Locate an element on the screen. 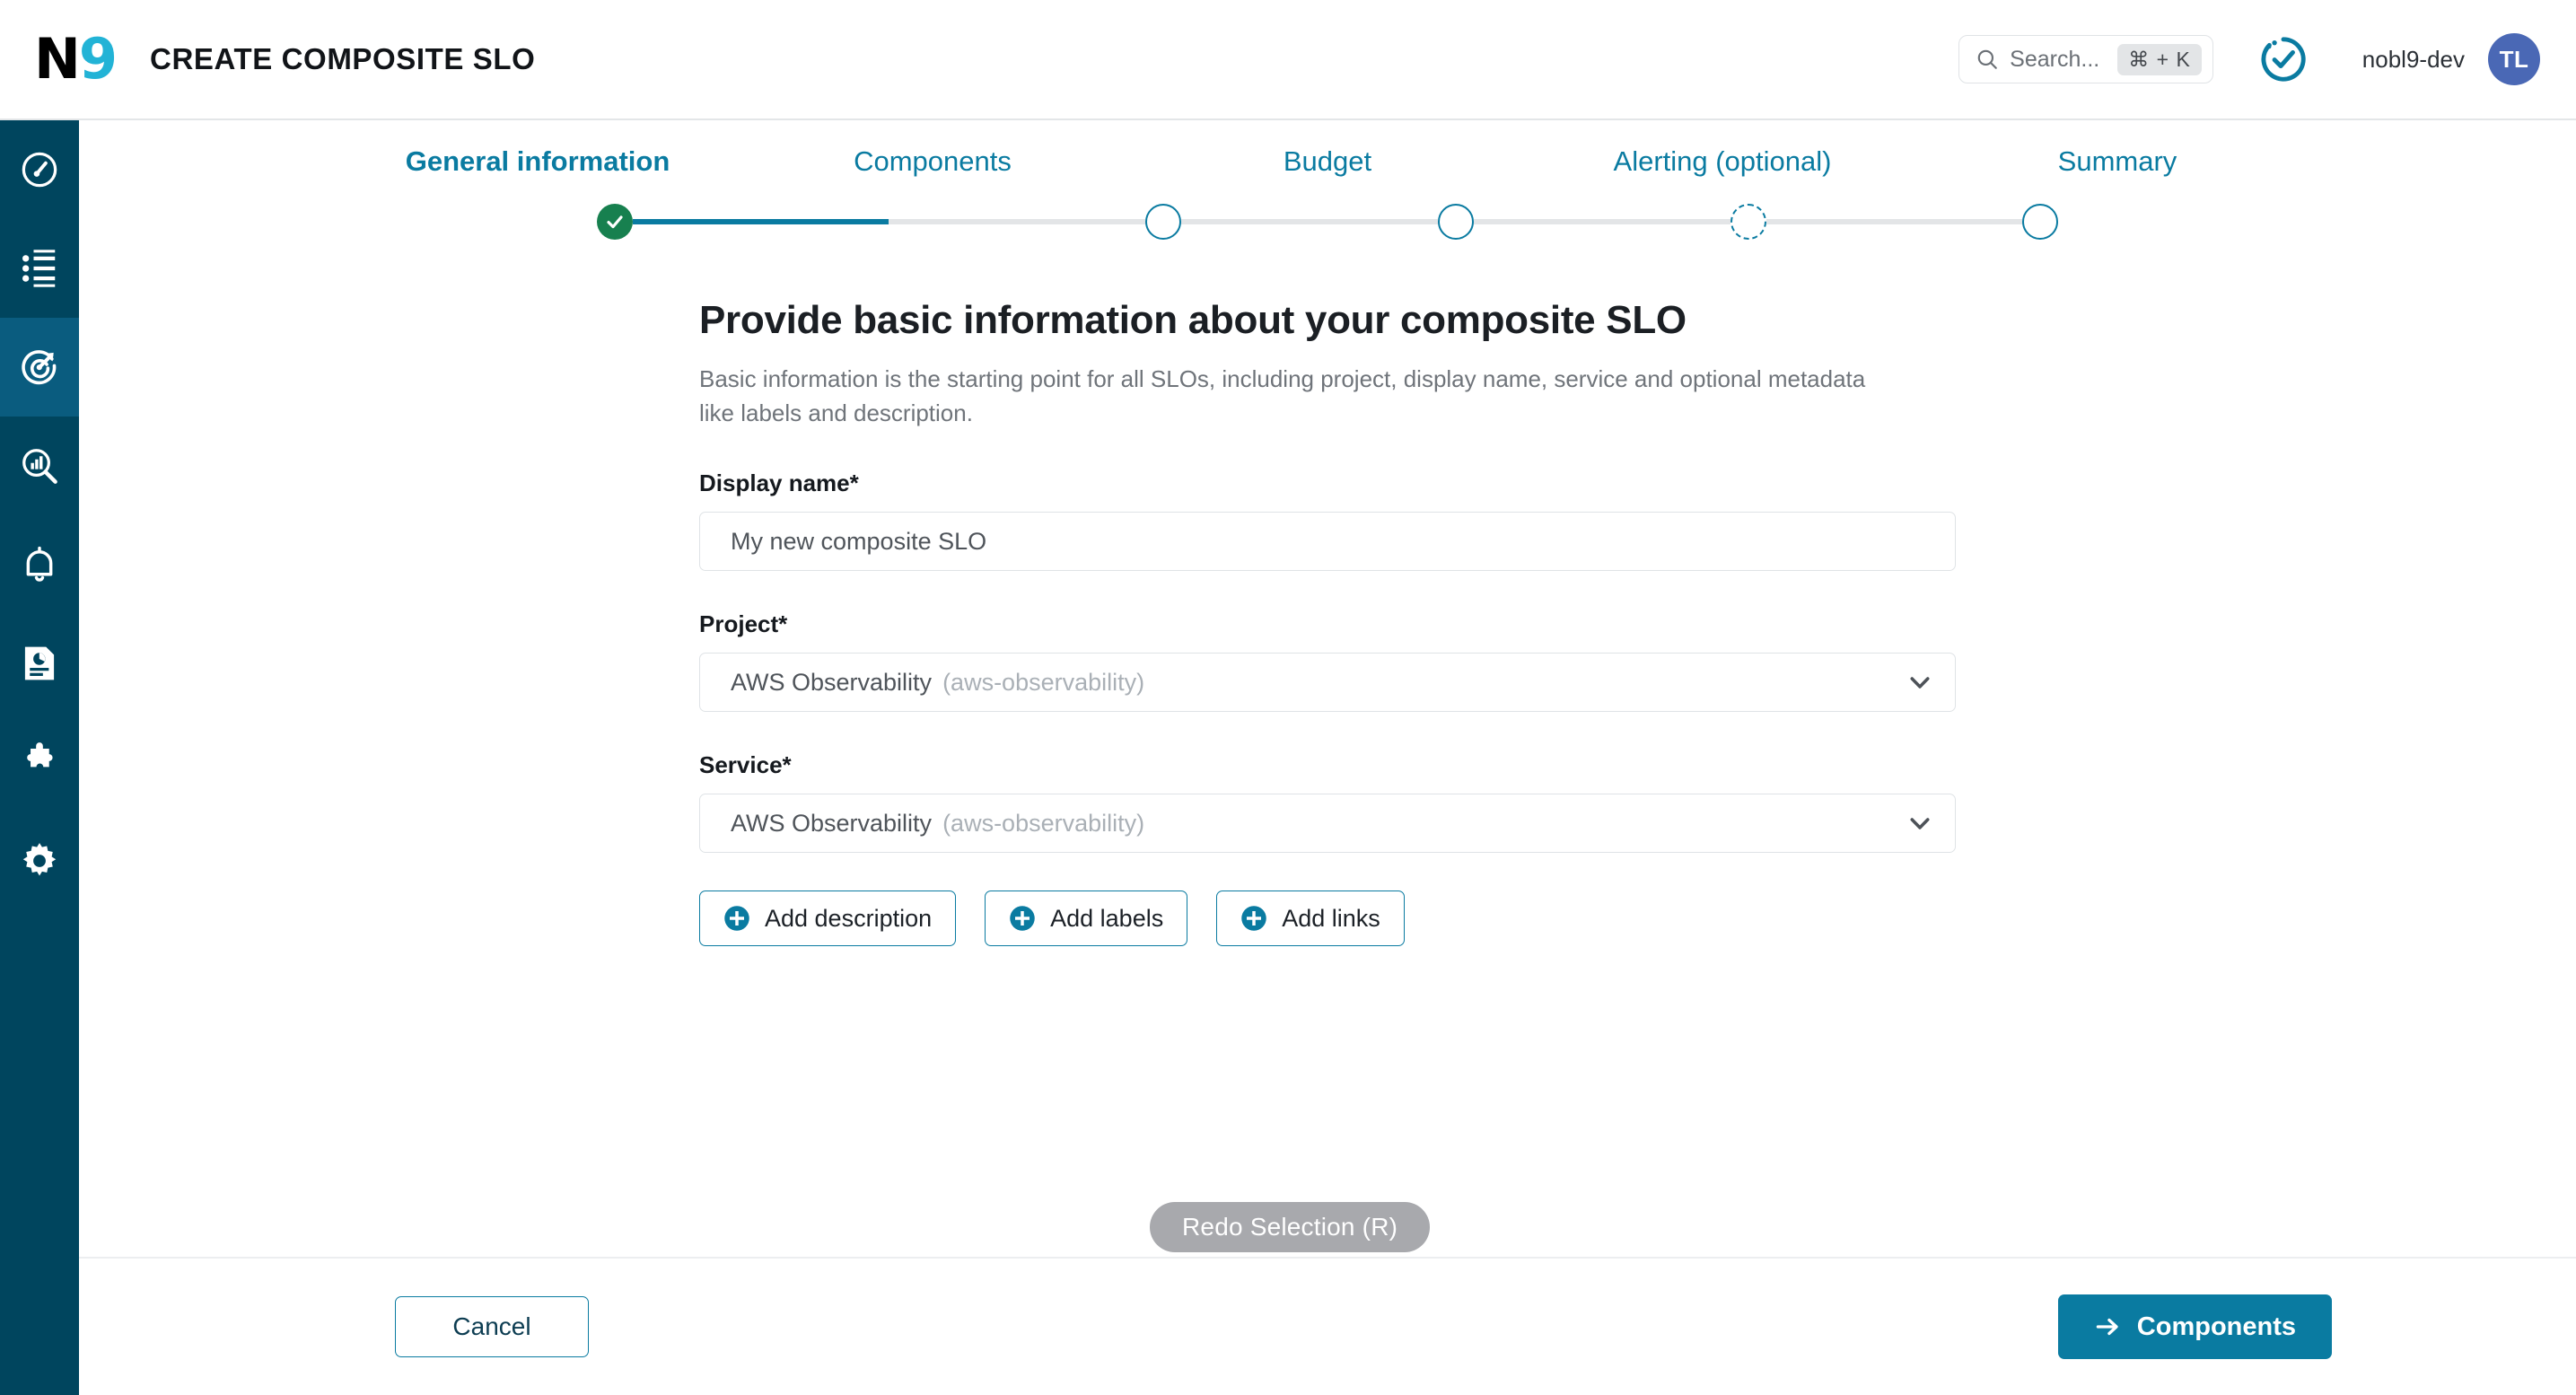  sidebar-item-explorer is located at coordinates (39, 466).